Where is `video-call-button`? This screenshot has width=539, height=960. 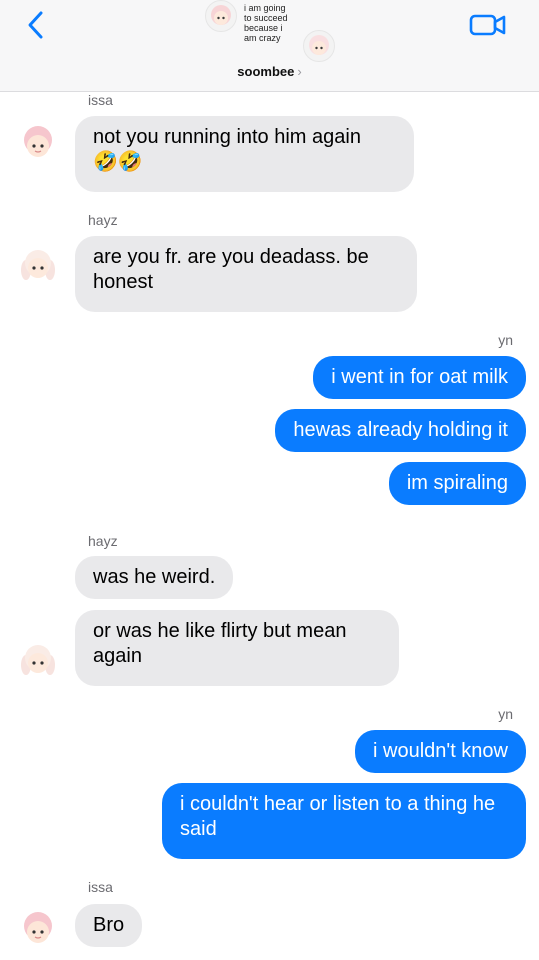
video-call-button is located at coordinates (488, 25).